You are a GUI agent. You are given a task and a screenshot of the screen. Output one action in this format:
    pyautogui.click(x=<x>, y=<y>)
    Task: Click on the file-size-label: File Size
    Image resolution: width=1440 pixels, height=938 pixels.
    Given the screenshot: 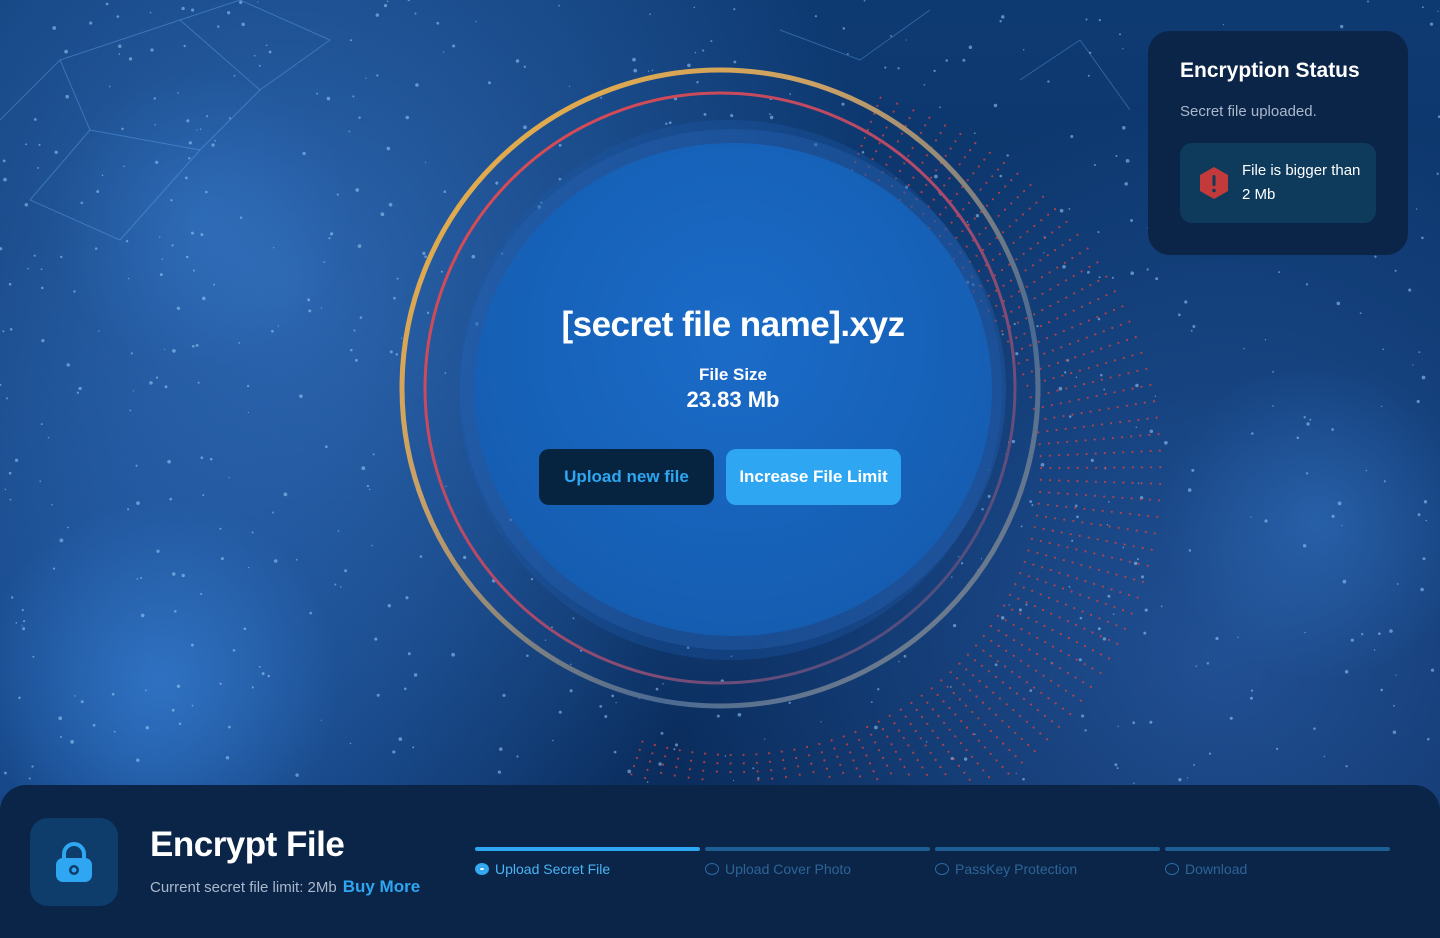 What is the action you would take?
    pyautogui.click(x=733, y=374)
    